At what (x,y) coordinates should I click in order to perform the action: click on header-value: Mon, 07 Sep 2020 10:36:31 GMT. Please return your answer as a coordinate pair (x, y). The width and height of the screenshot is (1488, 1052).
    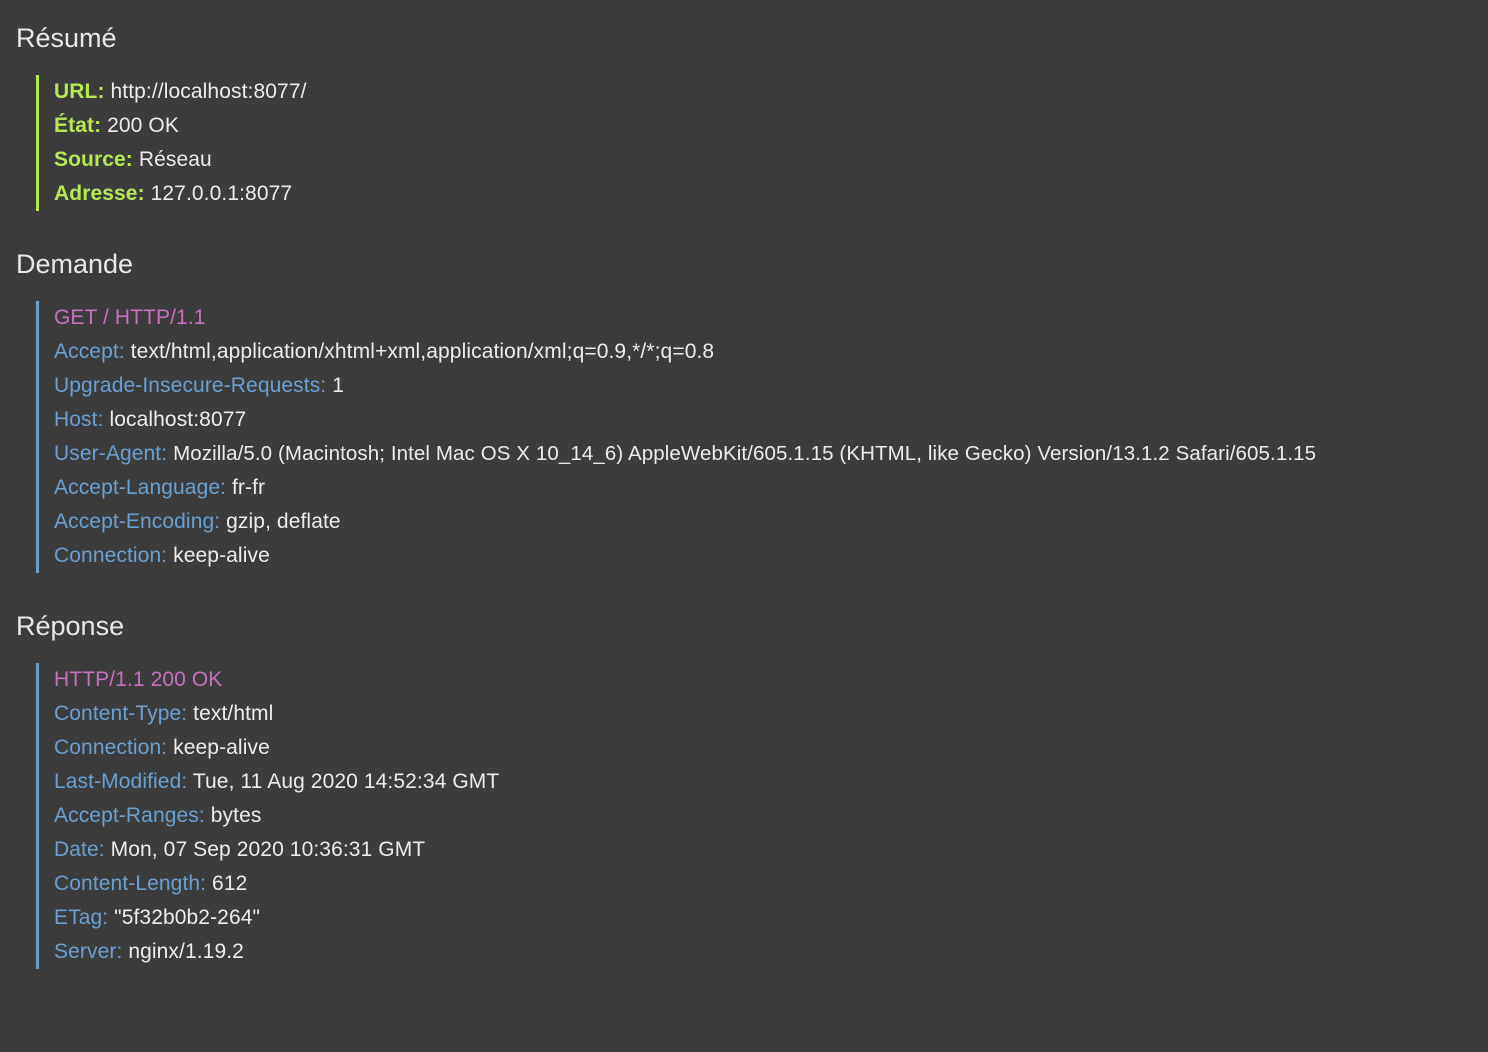
    Looking at the image, I should click on (268, 849).